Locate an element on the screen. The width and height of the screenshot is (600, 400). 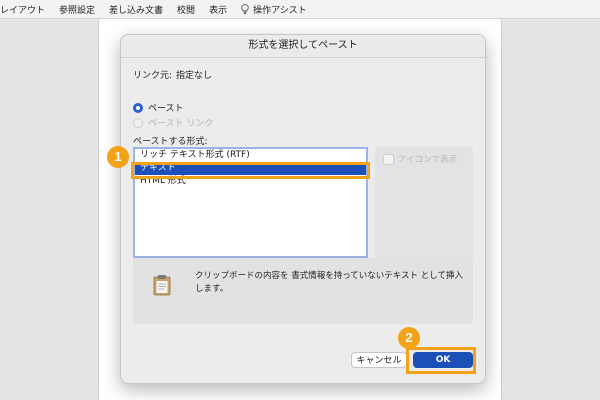
radio-paste is located at coordinates (138, 107).